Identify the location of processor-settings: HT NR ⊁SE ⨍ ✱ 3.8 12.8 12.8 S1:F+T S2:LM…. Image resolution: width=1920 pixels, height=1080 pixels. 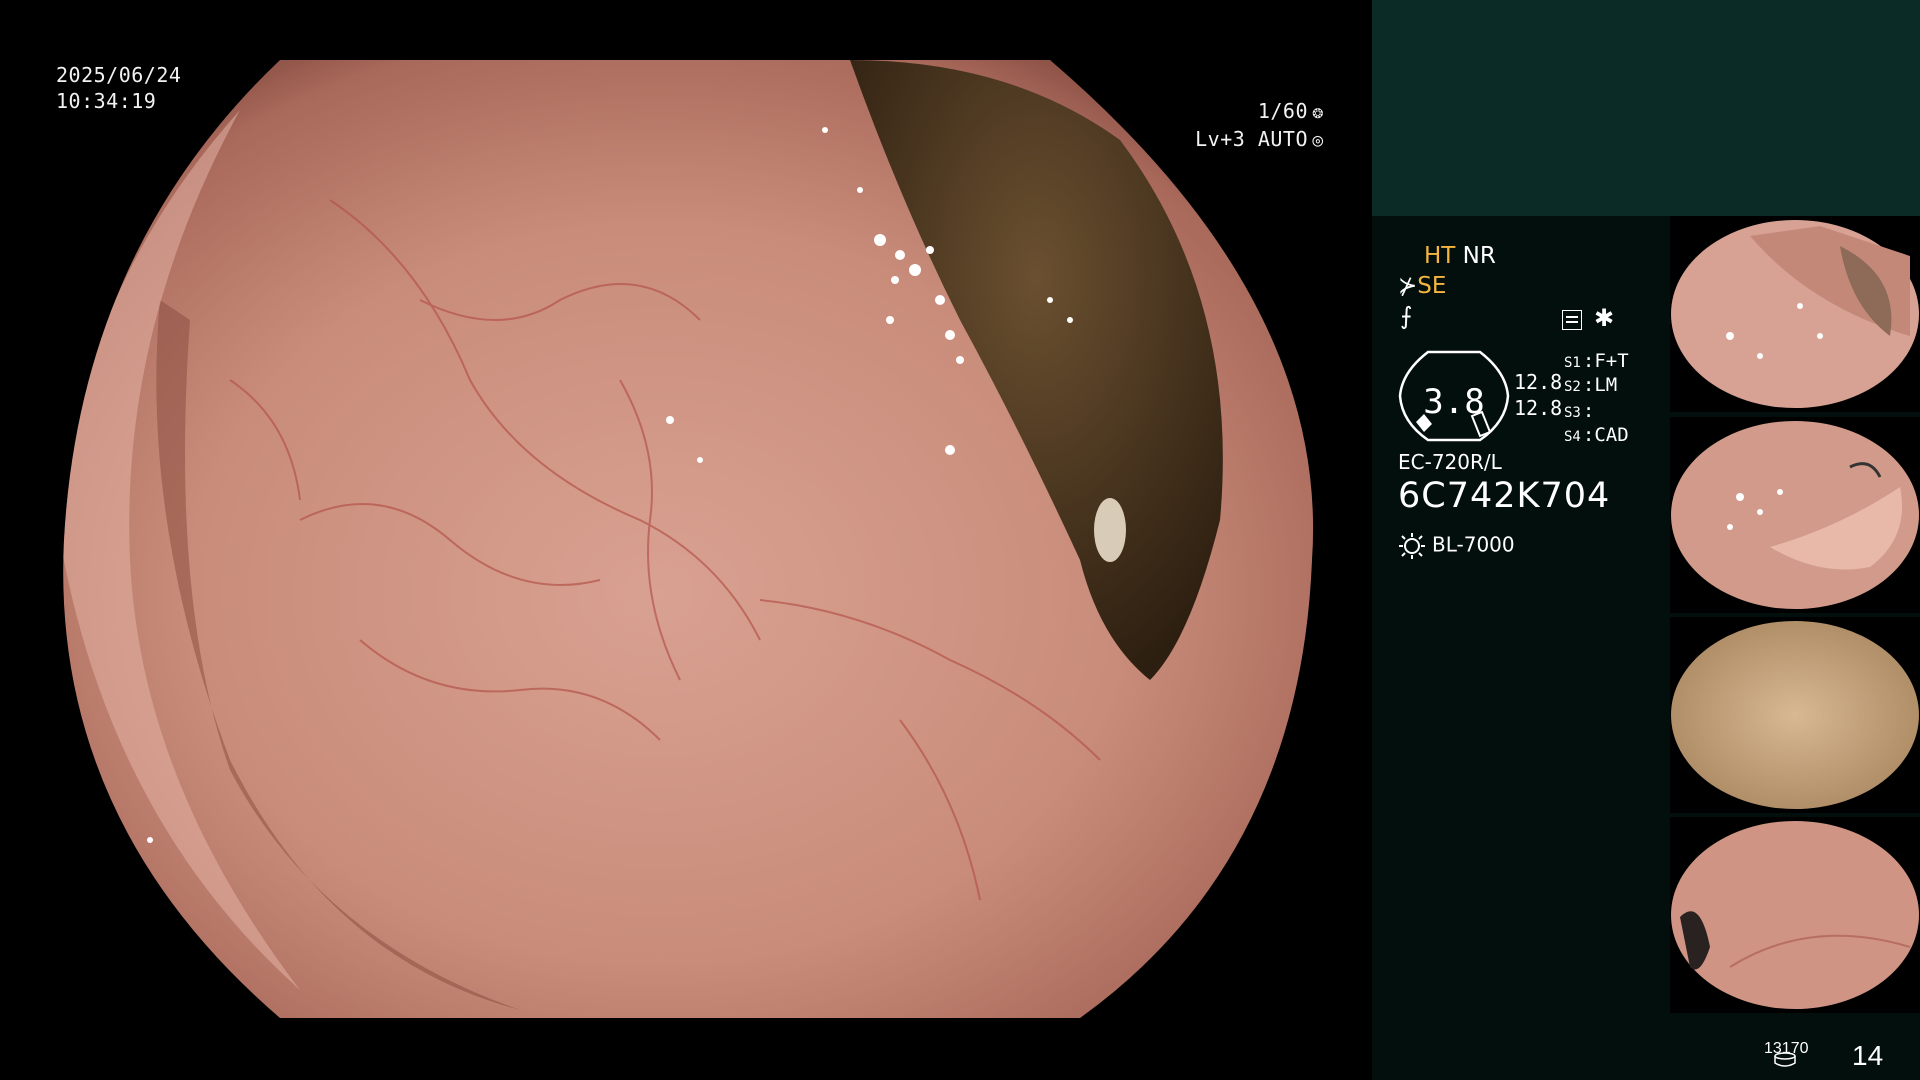
(1533, 405).